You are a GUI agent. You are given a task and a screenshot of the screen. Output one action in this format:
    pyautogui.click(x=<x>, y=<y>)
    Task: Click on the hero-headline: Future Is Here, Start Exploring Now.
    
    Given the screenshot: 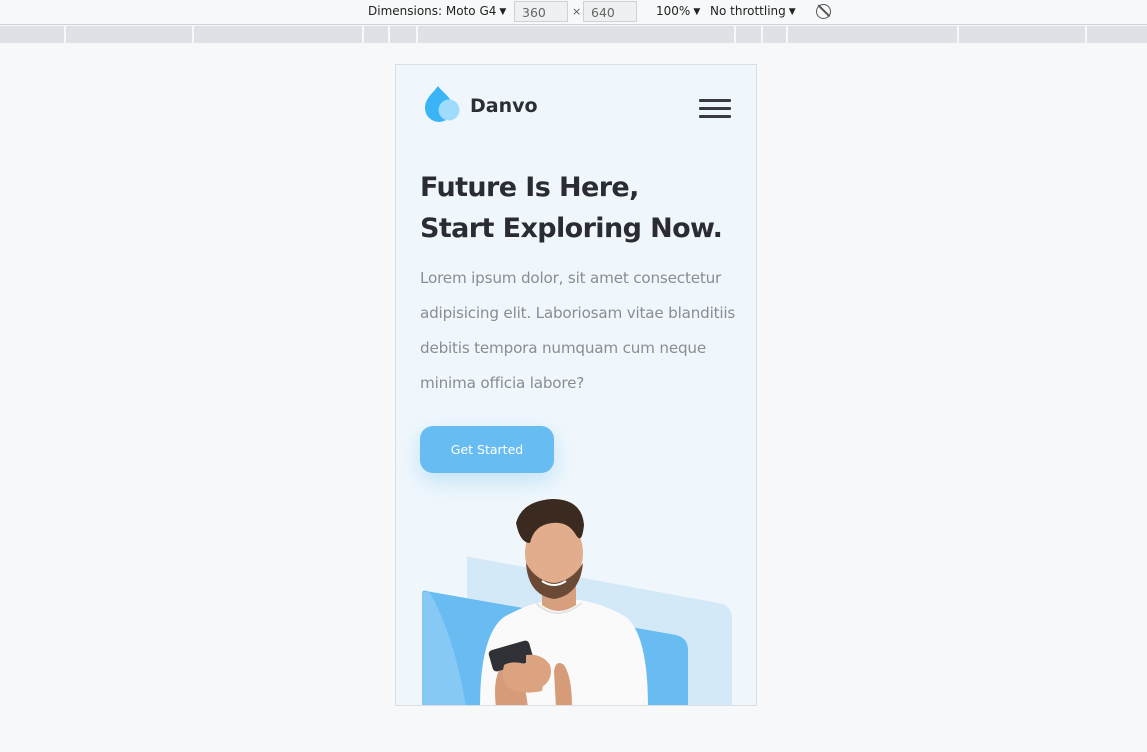 What is the action you would take?
    pyautogui.click(x=580, y=208)
    